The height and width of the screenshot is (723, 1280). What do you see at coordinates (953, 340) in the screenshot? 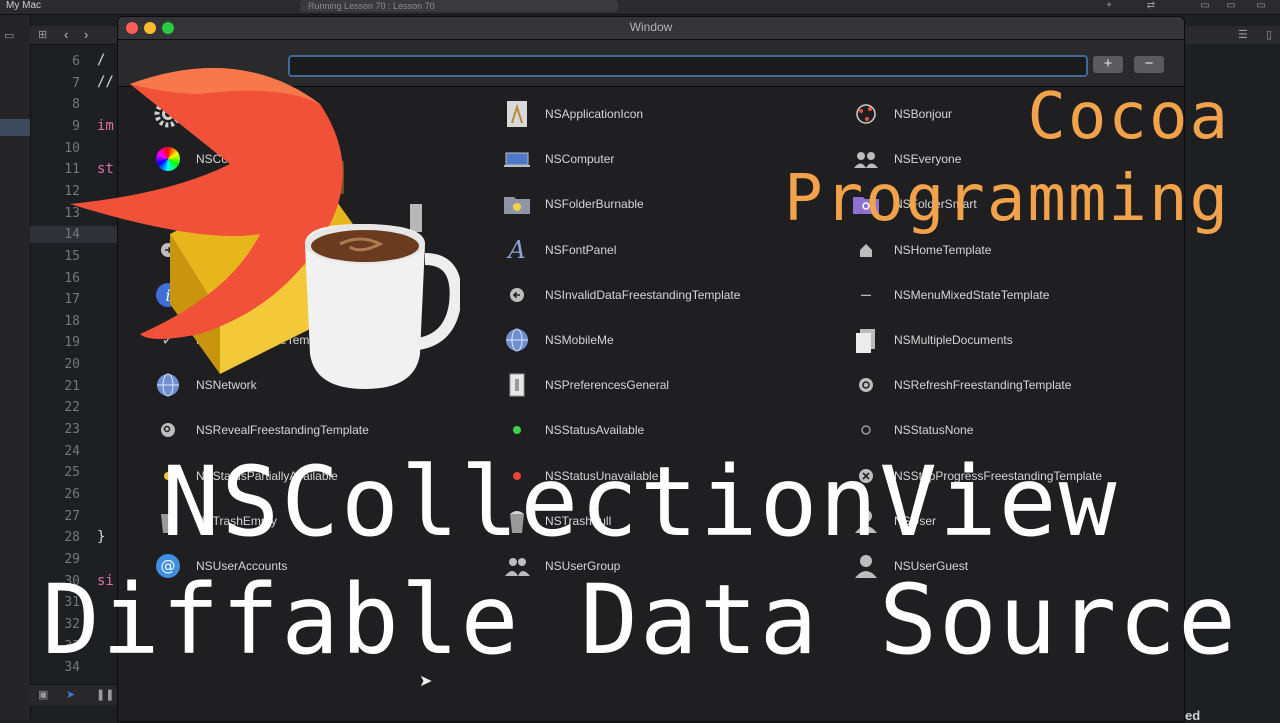
I see `collection-item-label: NSMultipleDocuments` at bounding box center [953, 340].